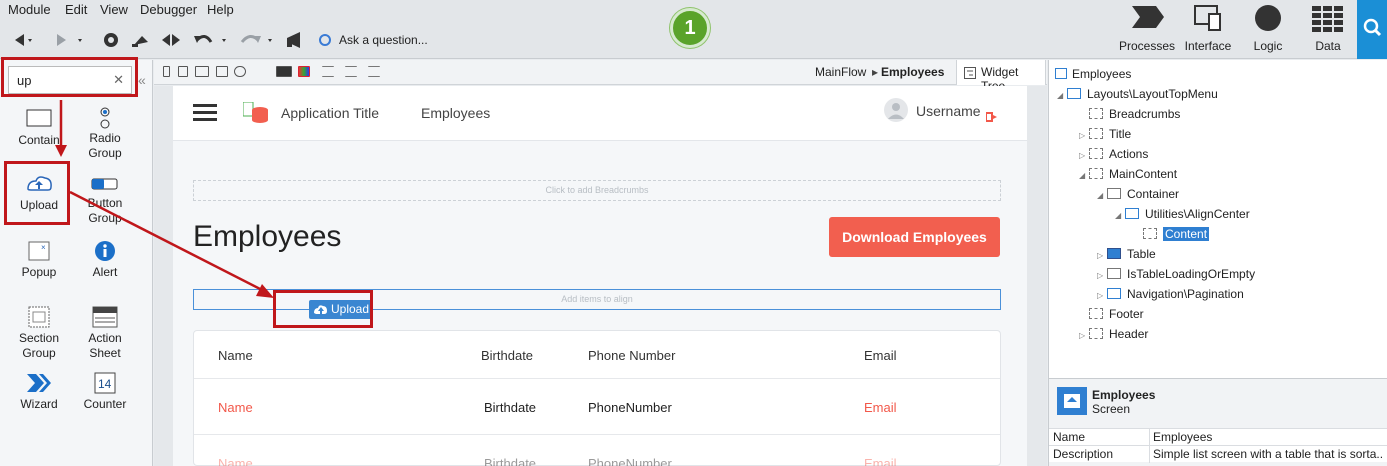  Describe the element at coordinates (1170, 294) in the screenshot. I see `tree-node-pagination: ▷ Navigation\Pagination` at that location.